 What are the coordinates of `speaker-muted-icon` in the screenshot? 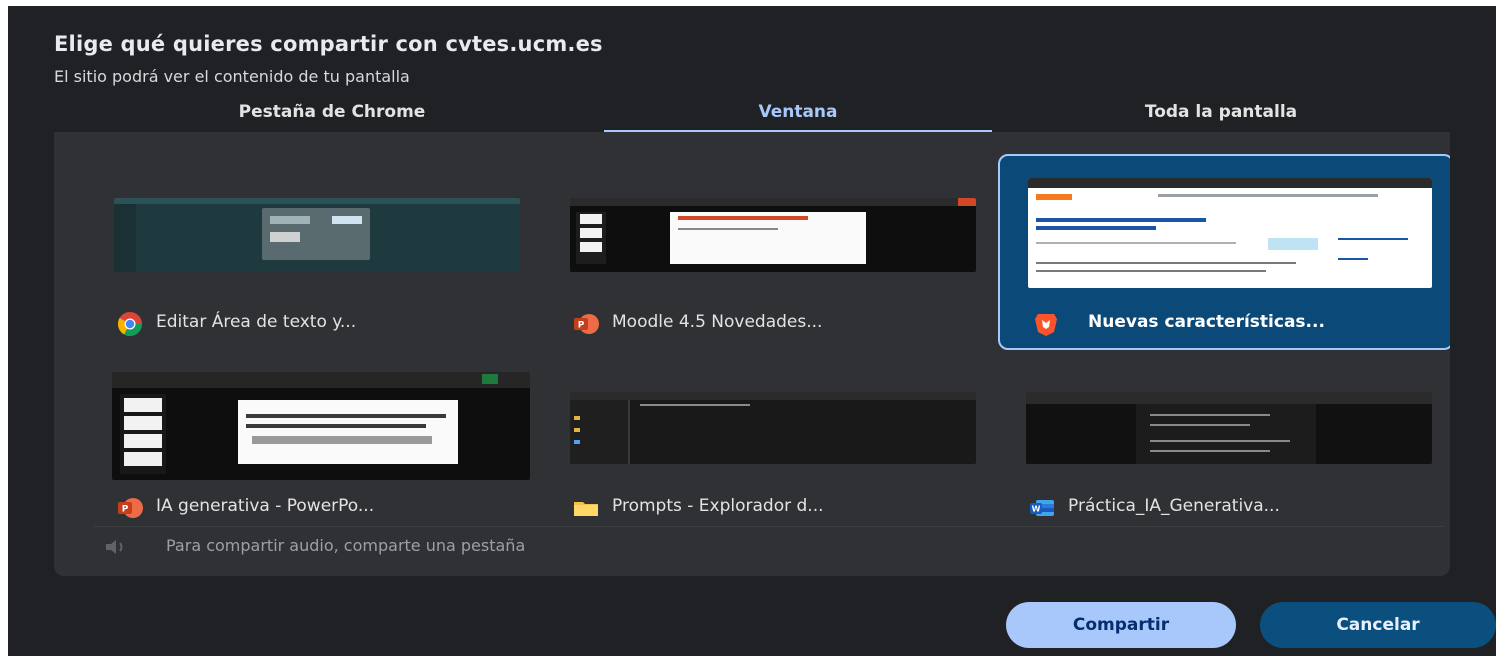 It's located at (114, 547).